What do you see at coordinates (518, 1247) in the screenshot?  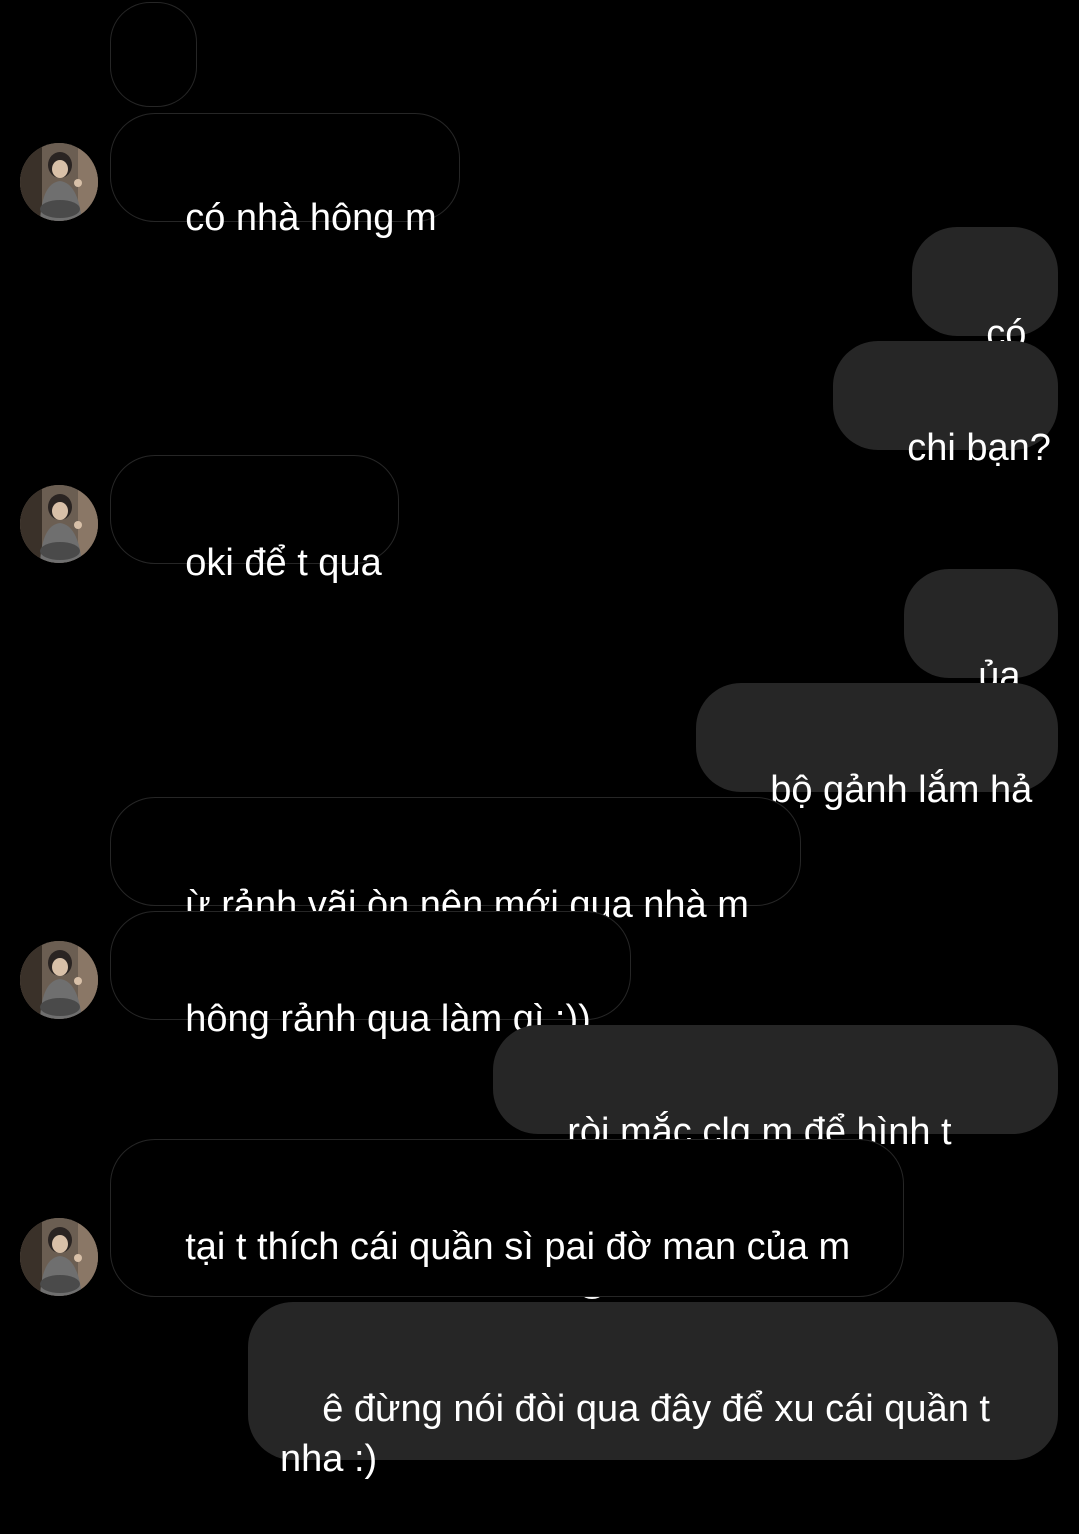 I see `message-text: tại t thích cái quần sì pai đờ man của m` at bounding box center [518, 1247].